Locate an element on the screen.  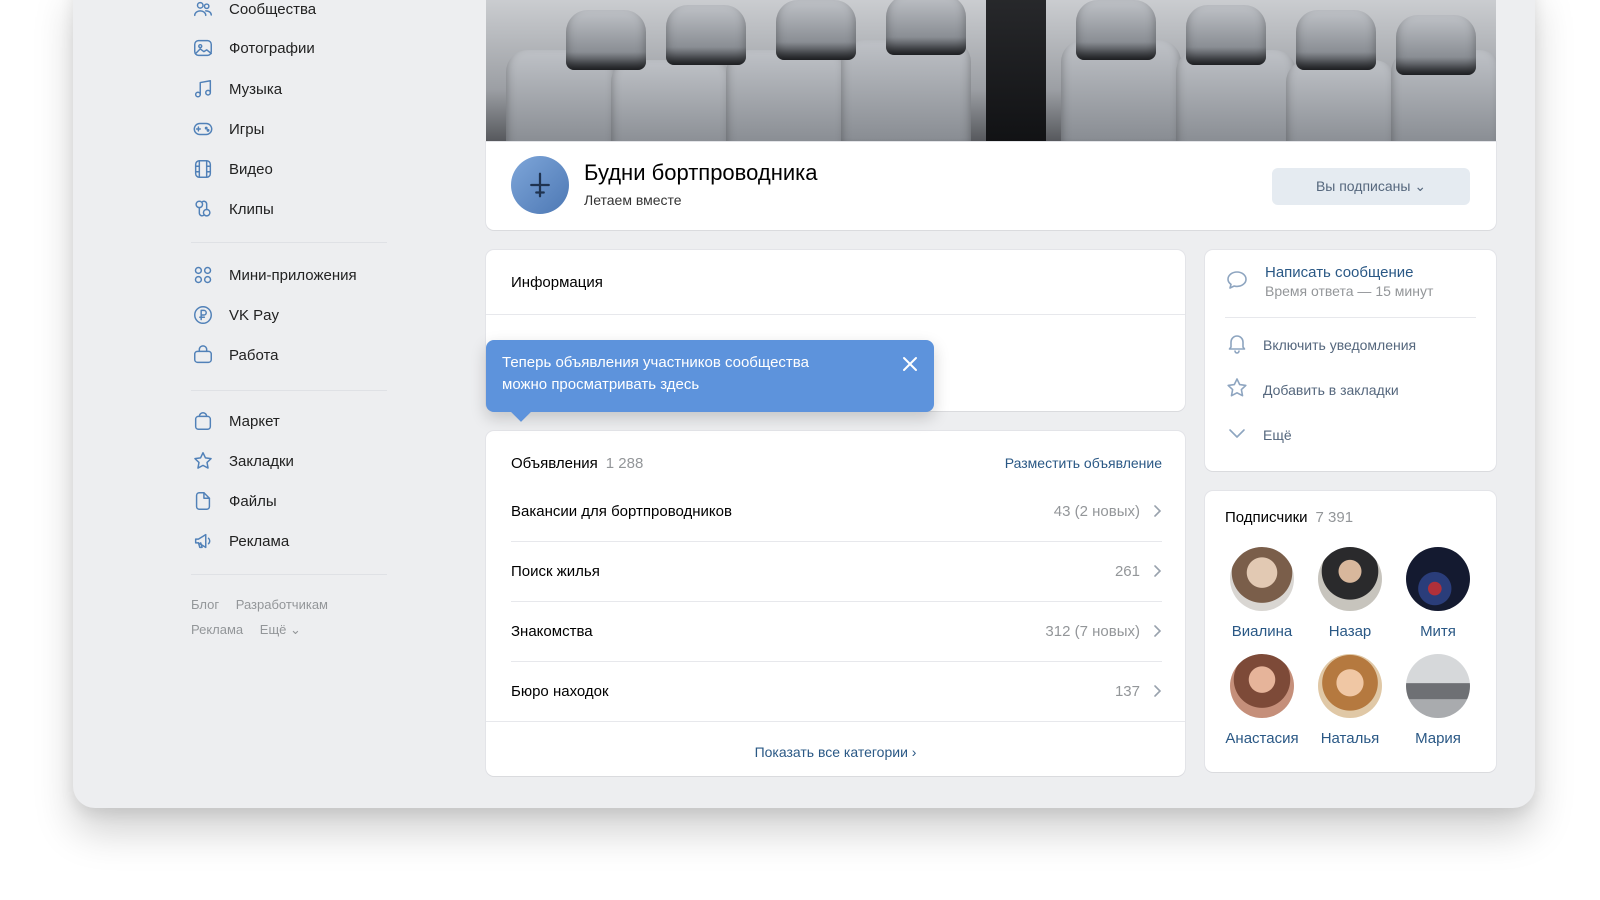
subscribers-title-label: Подписчики is located at coordinates (1266, 517).